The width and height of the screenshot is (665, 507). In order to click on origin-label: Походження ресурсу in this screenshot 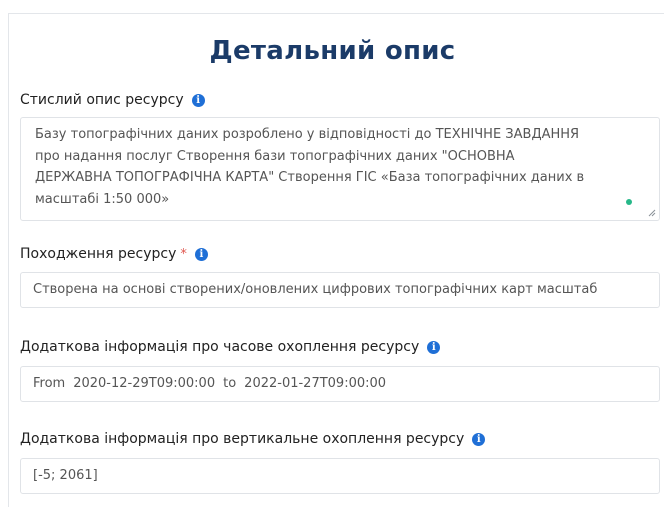, I will do `click(98, 254)`.